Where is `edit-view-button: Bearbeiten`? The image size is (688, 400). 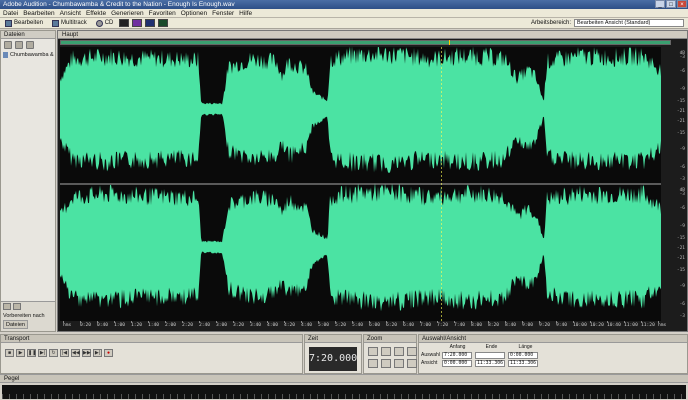 edit-view-button: Bearbeiten is located at coordinates (24, 23).